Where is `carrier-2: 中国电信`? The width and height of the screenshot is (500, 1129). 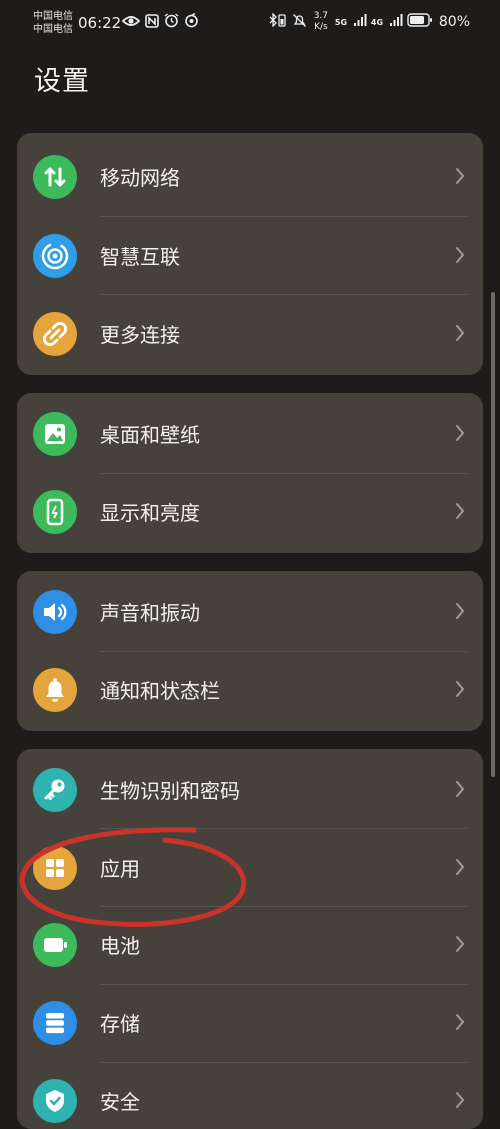
carrier-2: 中国电信 is located at coordinates (53, 29).